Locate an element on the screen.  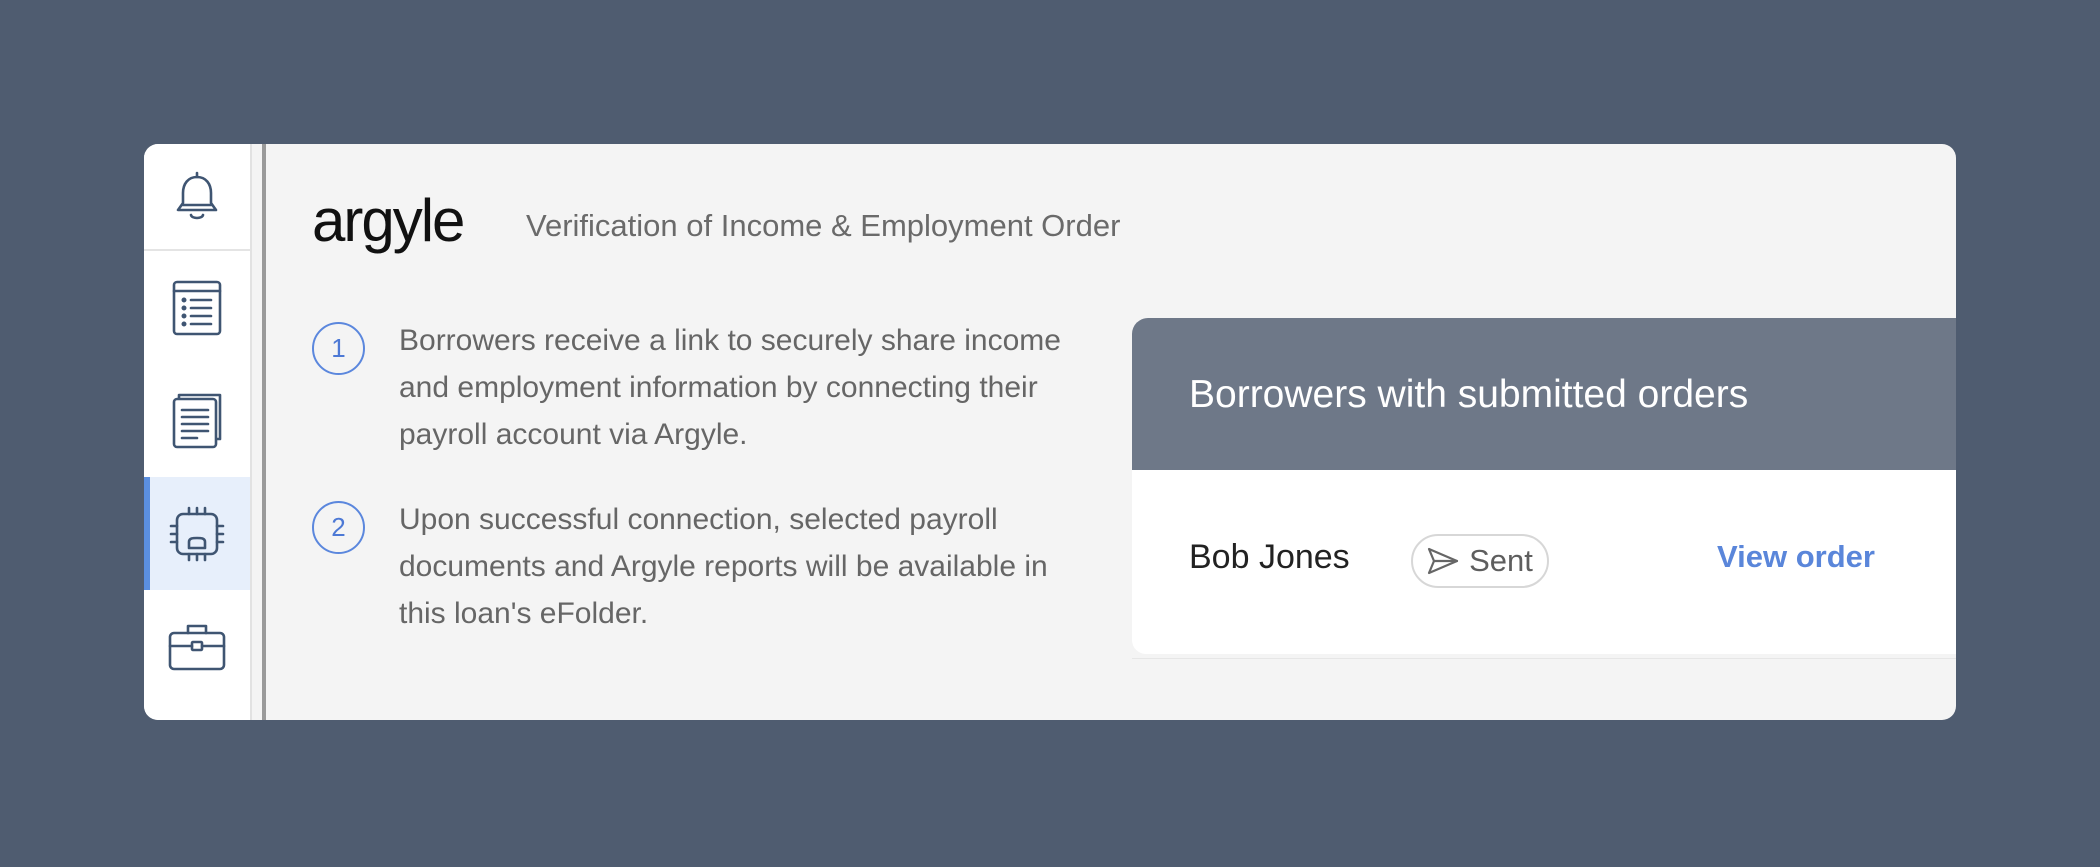
borrower-name: Bob Jones is located at coordinates (1269, 557).